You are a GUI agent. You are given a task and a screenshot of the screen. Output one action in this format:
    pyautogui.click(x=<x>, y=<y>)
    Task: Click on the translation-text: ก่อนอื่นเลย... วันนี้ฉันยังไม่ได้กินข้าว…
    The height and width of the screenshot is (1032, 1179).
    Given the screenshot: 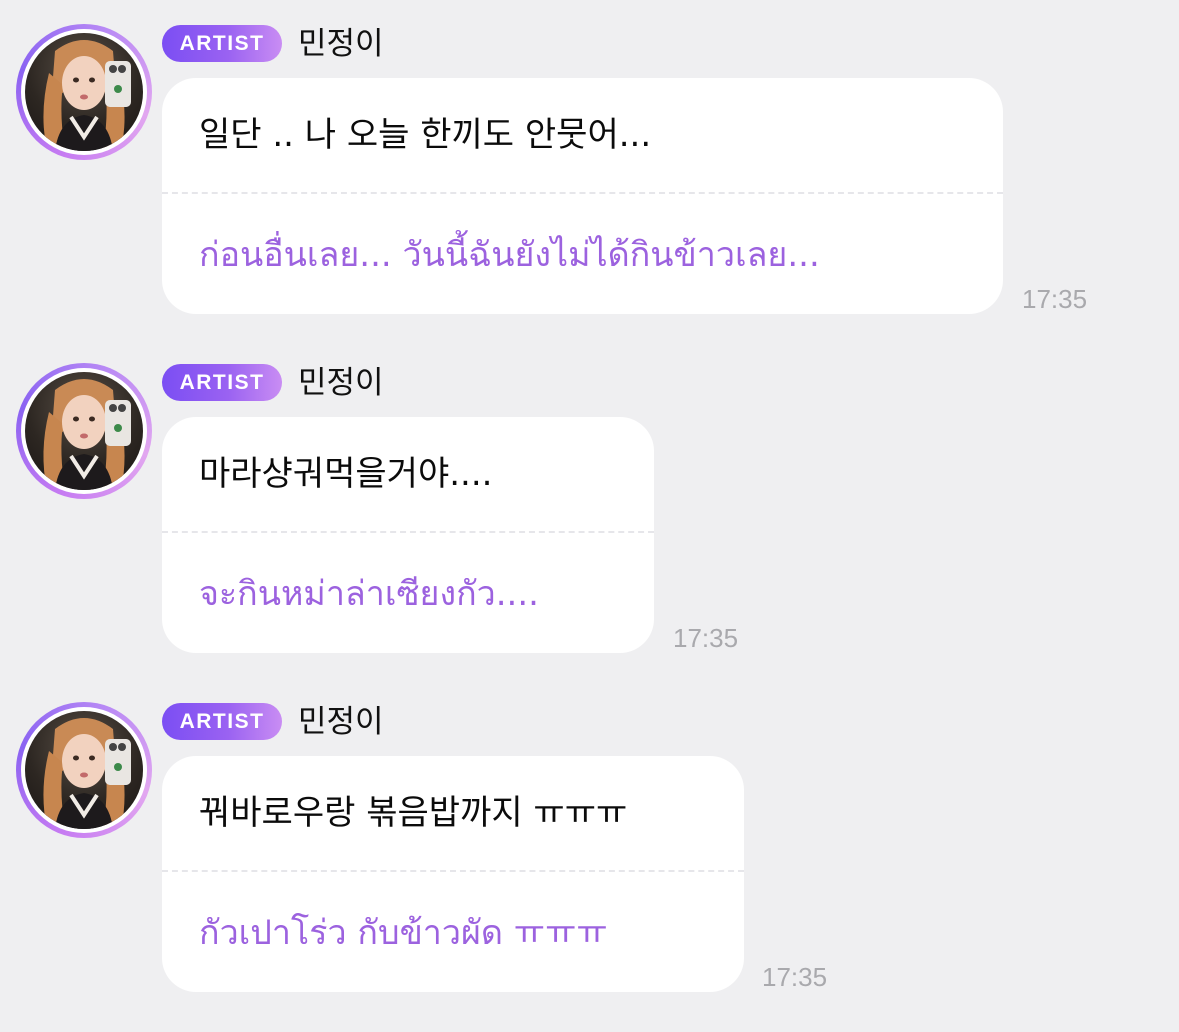 What is the action you would take?
    pyautogui.click(x=509, y=255)
    